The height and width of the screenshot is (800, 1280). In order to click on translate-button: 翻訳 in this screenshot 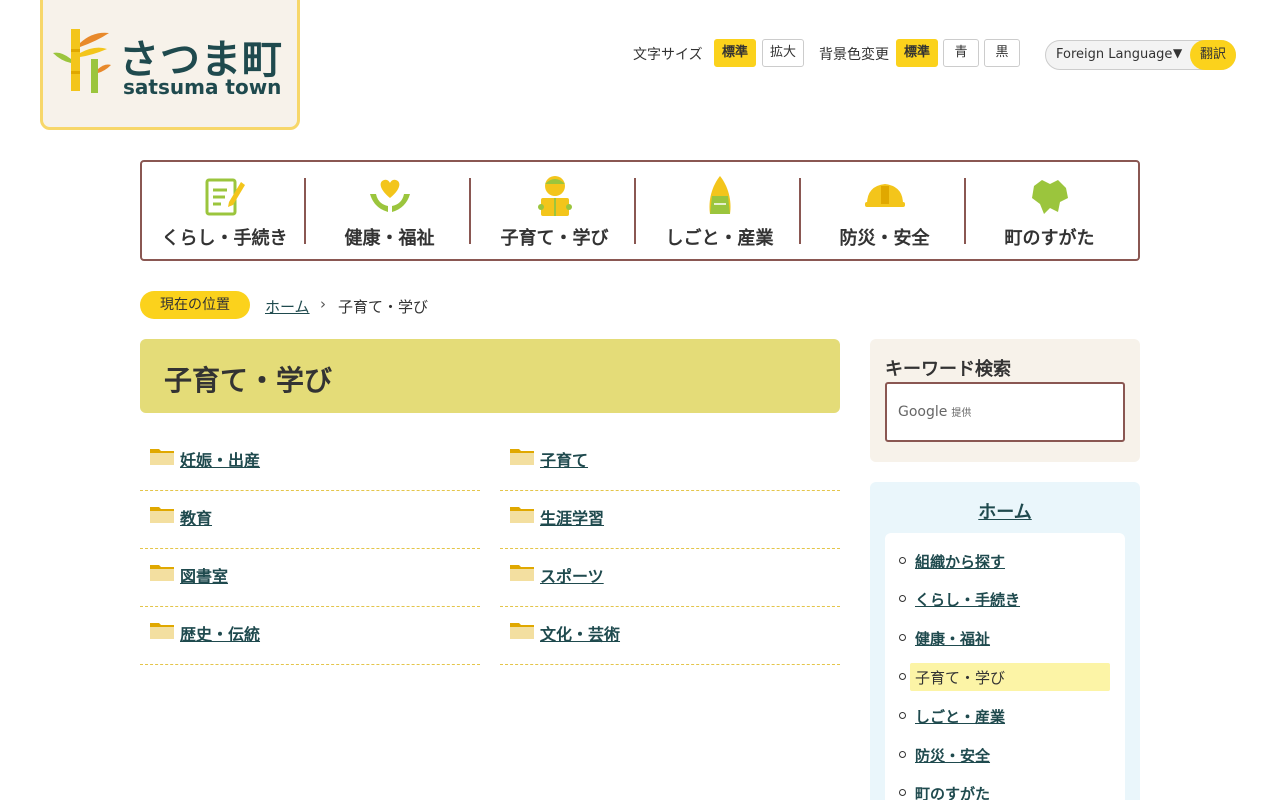, I will do `click(1213, 55)`.